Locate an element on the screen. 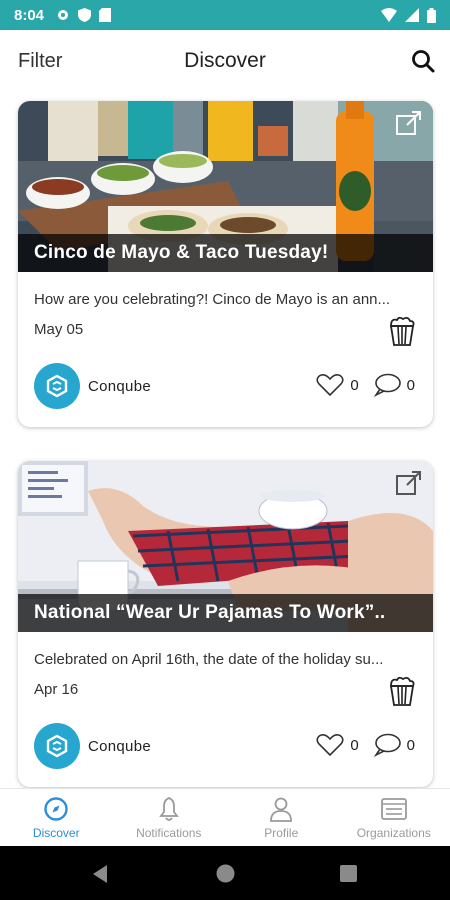 The height and width of the screenshot is (900, 450). person-icon is located at coordinates (281, 809).